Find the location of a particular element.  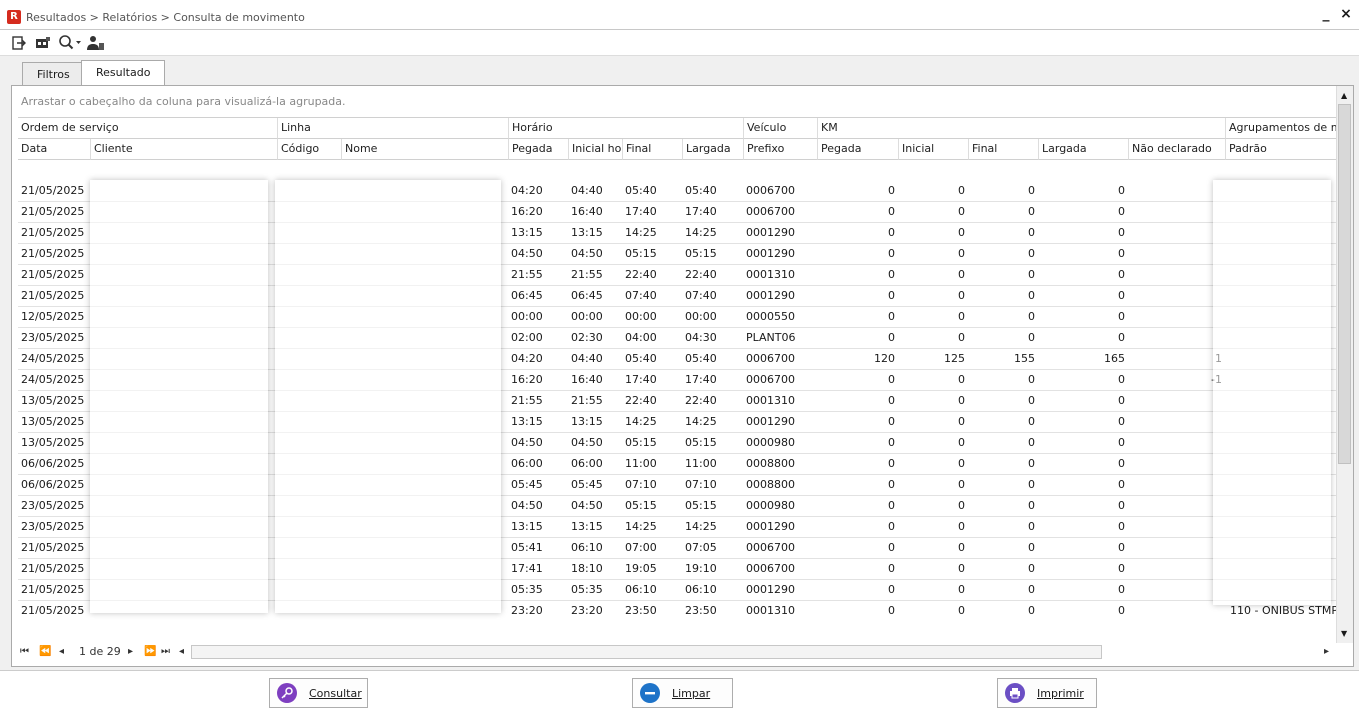

group-header-agrupamentos: Agrupamentos de mod is located at coordinates (1280, 128).